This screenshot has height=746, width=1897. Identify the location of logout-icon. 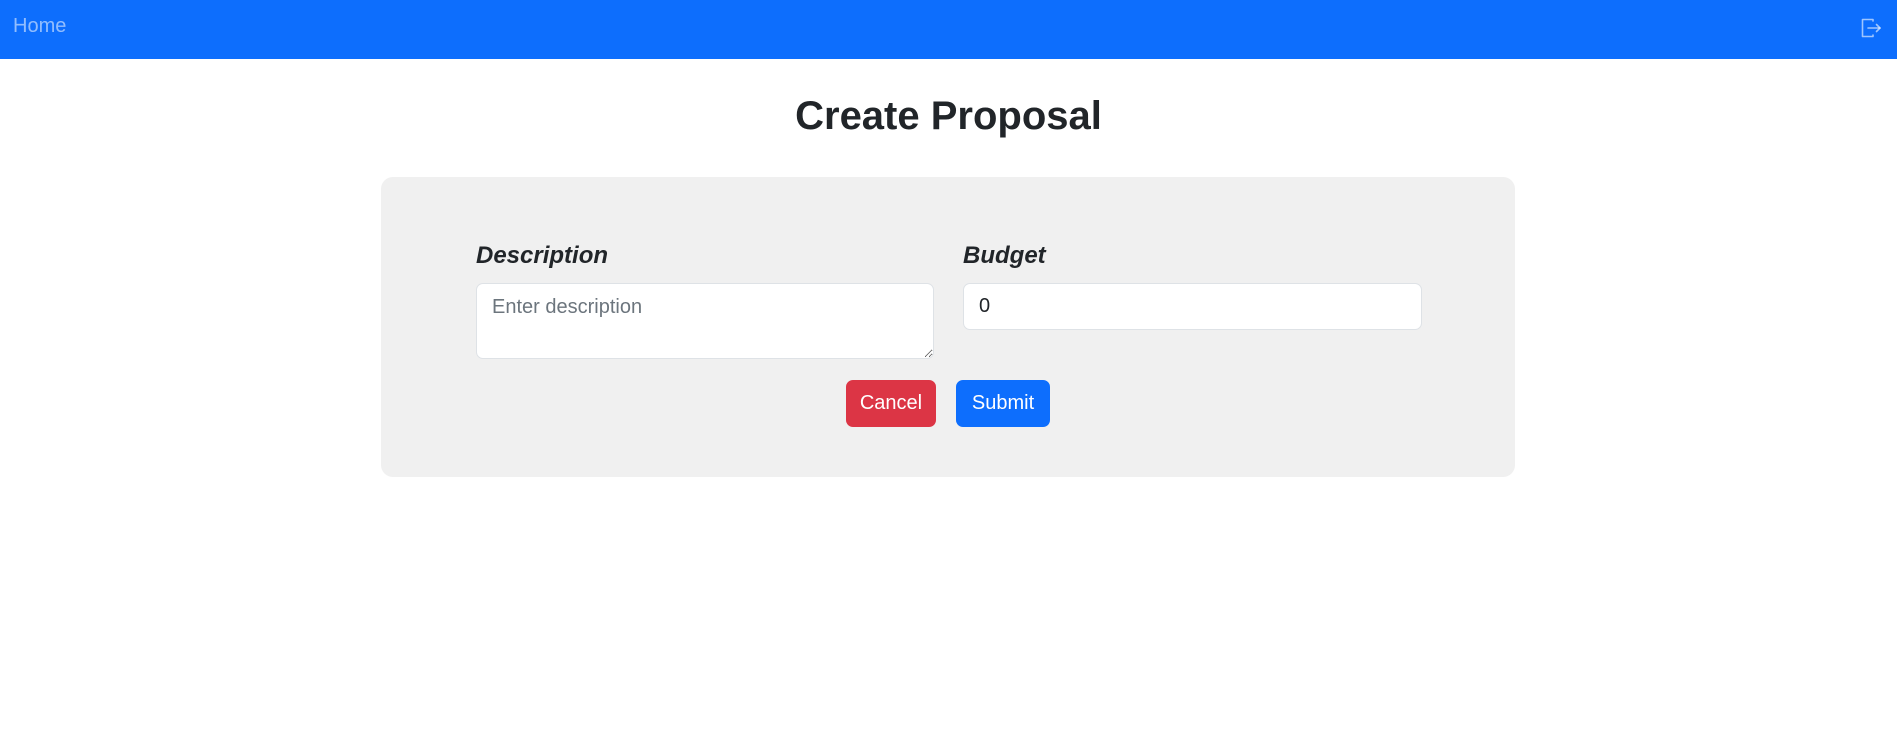
(1871, 28).